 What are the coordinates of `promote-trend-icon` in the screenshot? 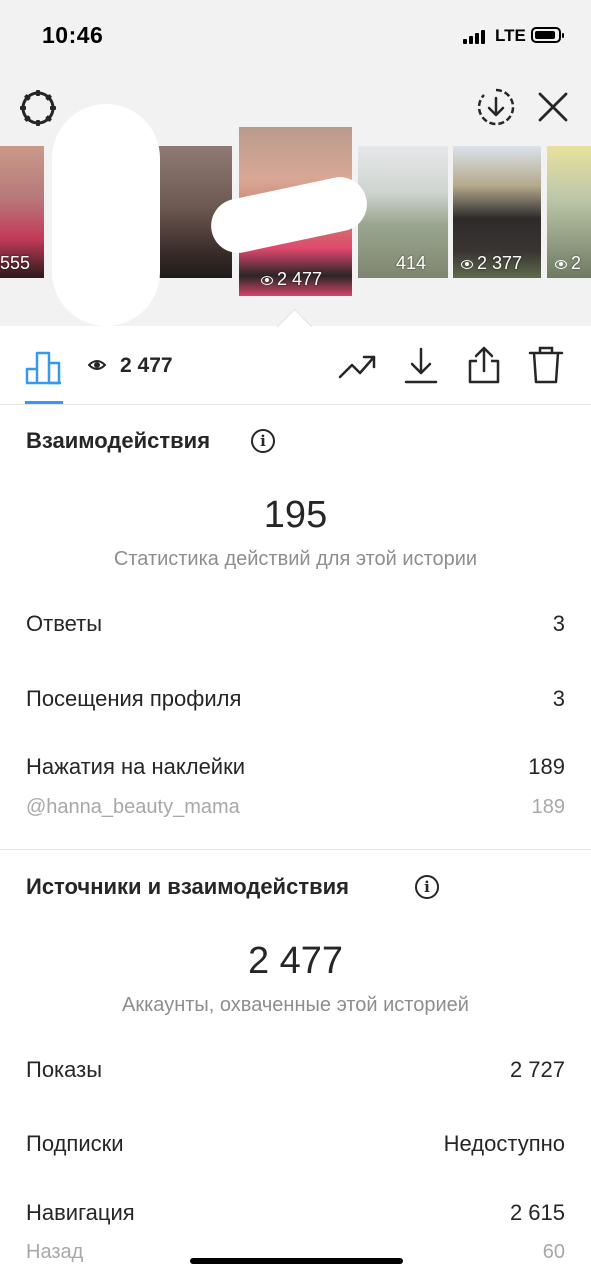 It's located at (358, 366).